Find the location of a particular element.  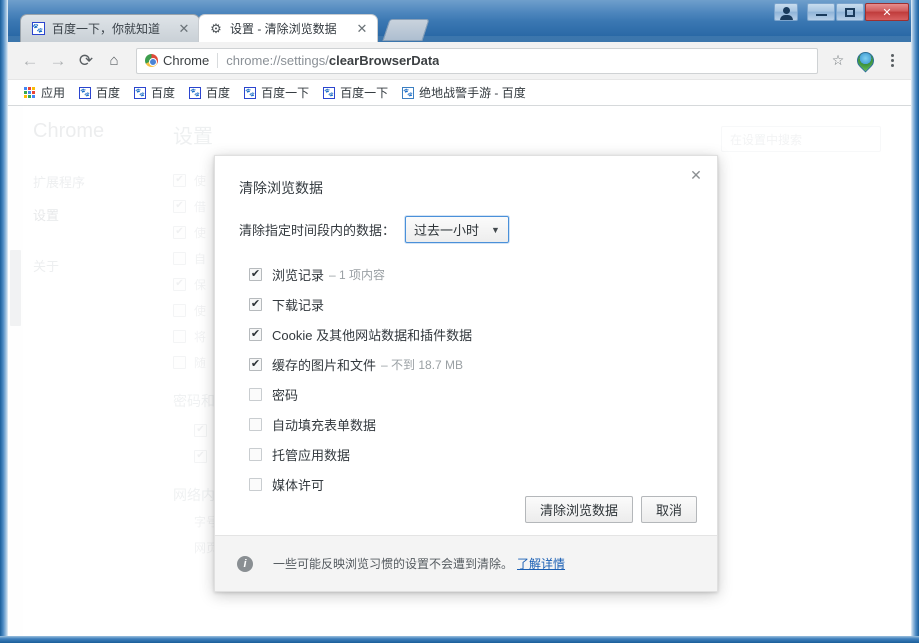

checkbox-row-media-licenses: 媒体许可 is located at coordinates (466, 484).